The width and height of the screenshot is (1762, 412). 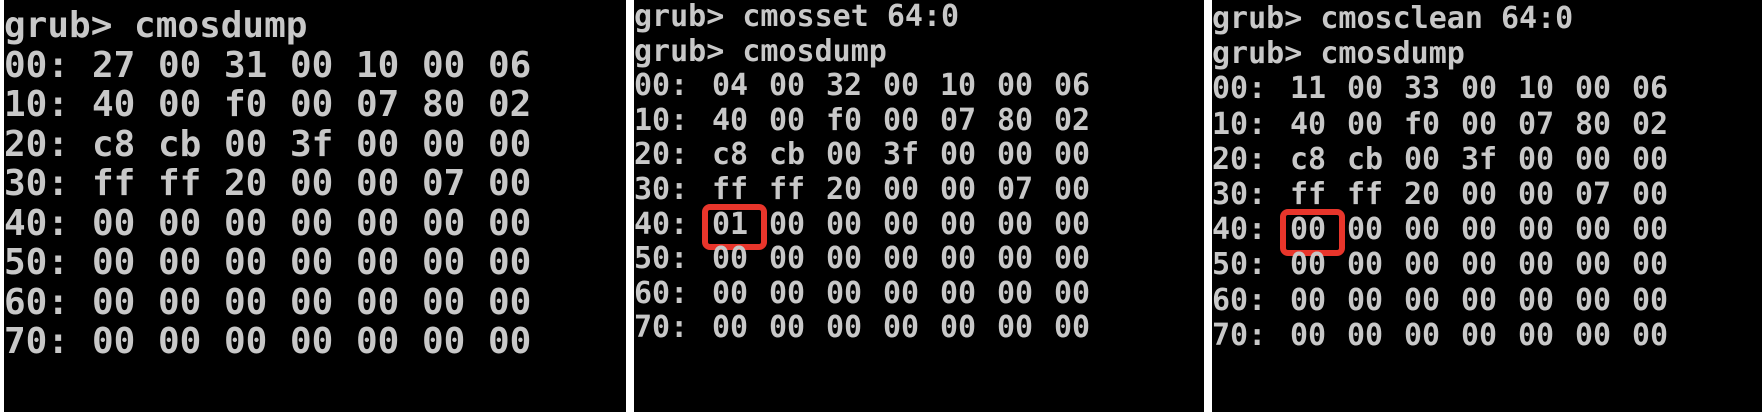 I want to click on byte-value: 40, so click(x=1308, y=124).